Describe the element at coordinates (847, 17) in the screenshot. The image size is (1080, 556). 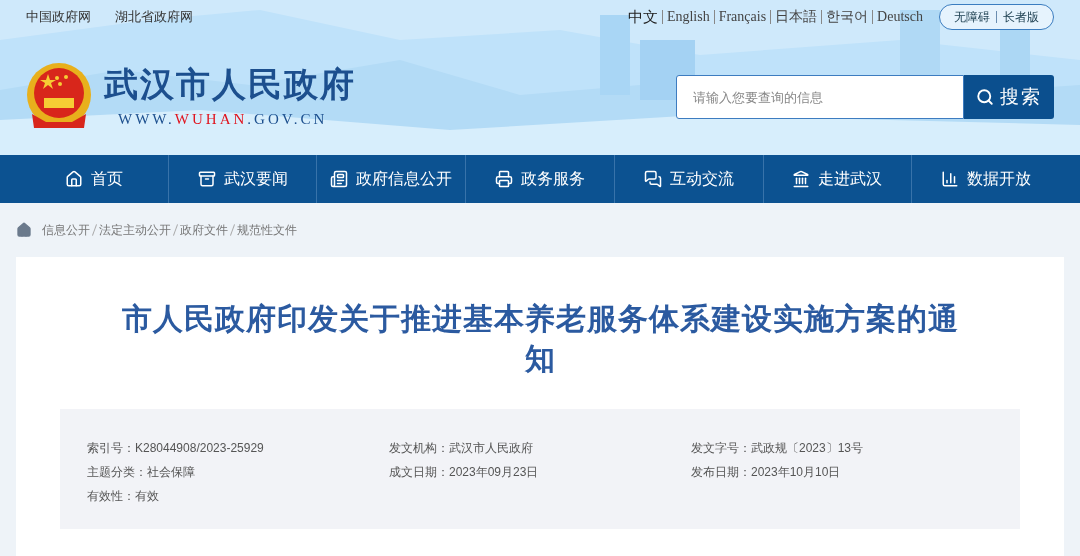
I see `language-link: 한국어` at that location.